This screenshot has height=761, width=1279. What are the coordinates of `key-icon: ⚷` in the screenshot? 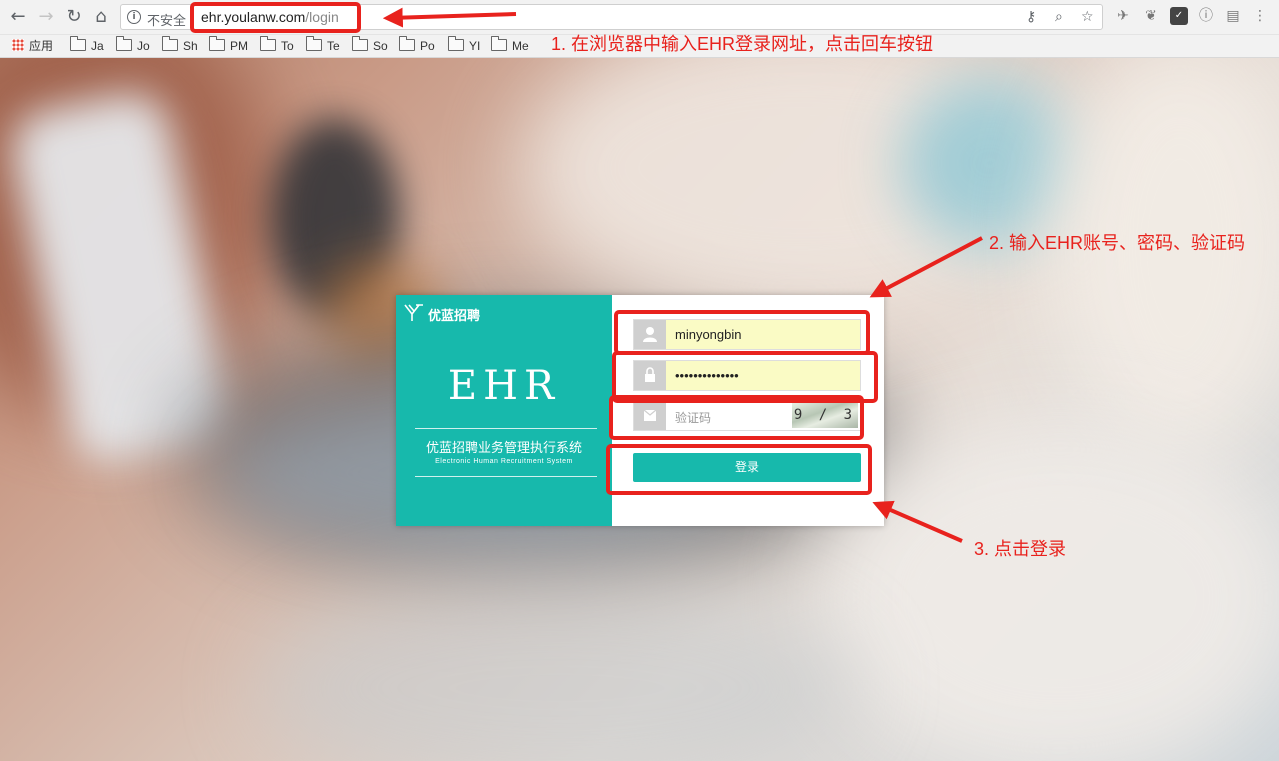 It's located at (1031, 17).